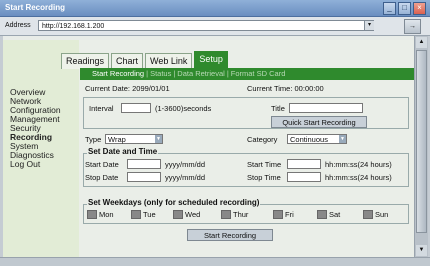 Image resolution: width=430 pixels, height=266 pixels. What do you see at coordinates (262, 139) in the screenshot?
I see `category-label: Category` at bounding box center [262, 139].